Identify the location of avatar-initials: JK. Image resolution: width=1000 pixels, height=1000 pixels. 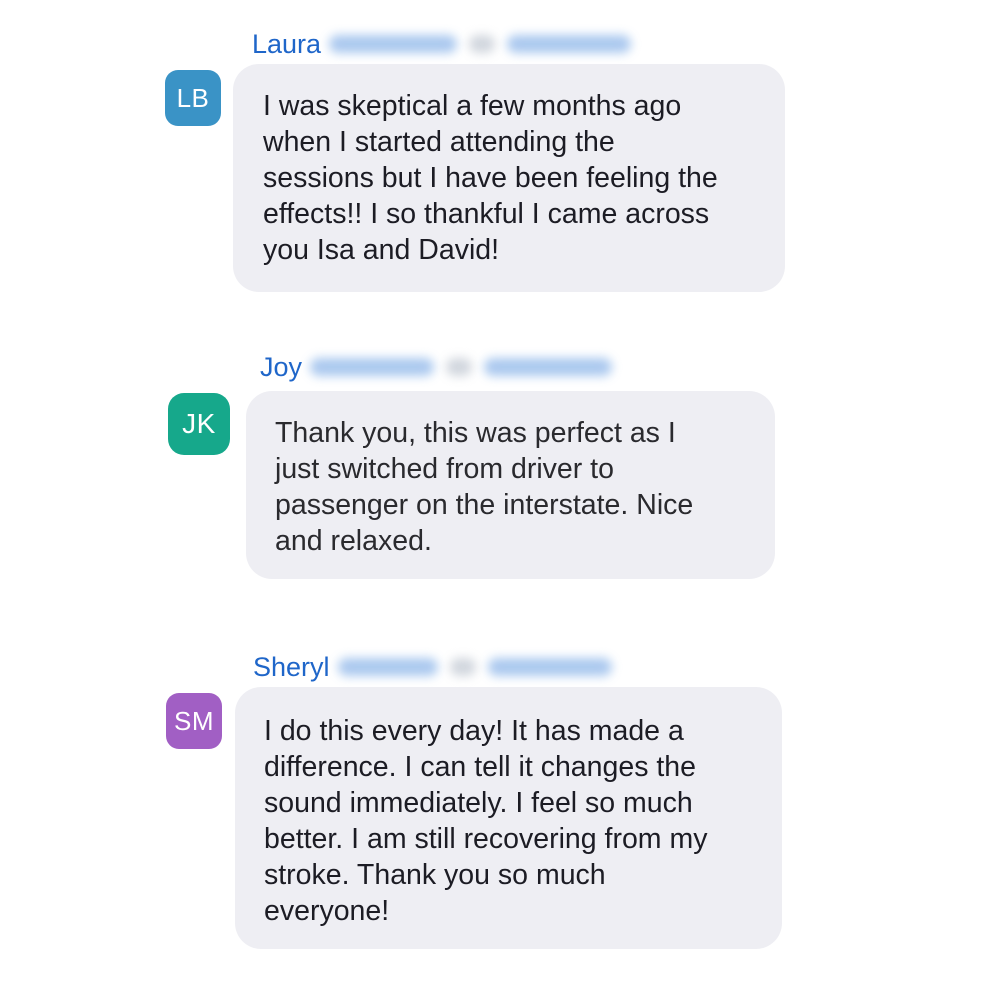
(199, 423).